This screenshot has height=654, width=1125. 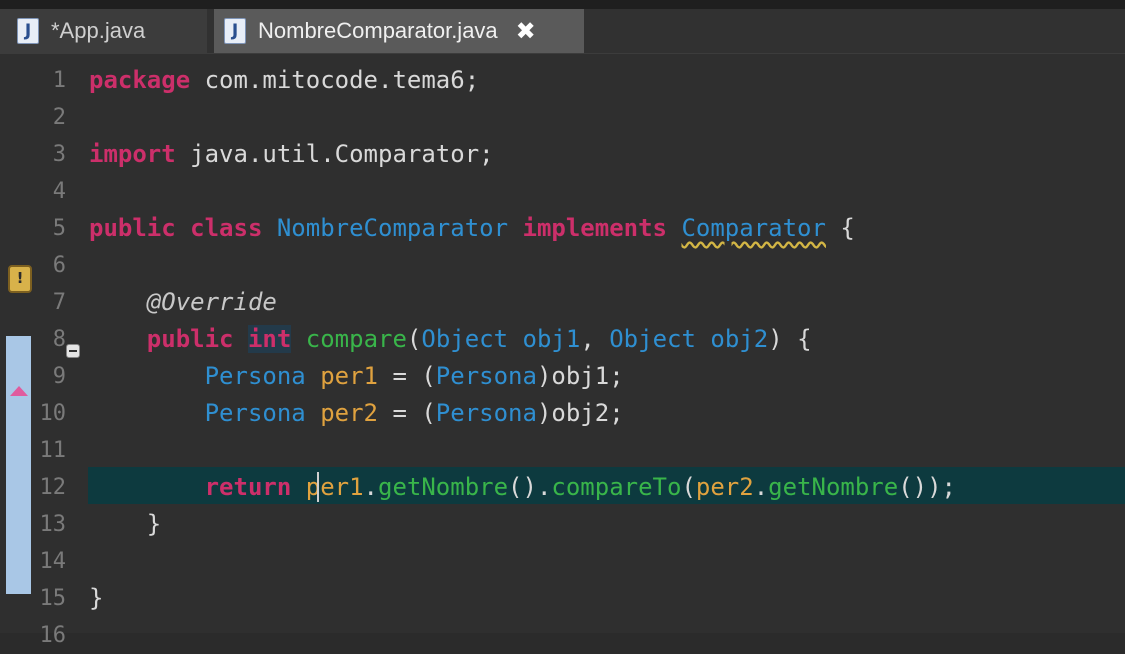 What do you see at coordinates (392, 228) in the screenshot?
I see `class-name: NombreComparator` at bounding box center [392, 228].